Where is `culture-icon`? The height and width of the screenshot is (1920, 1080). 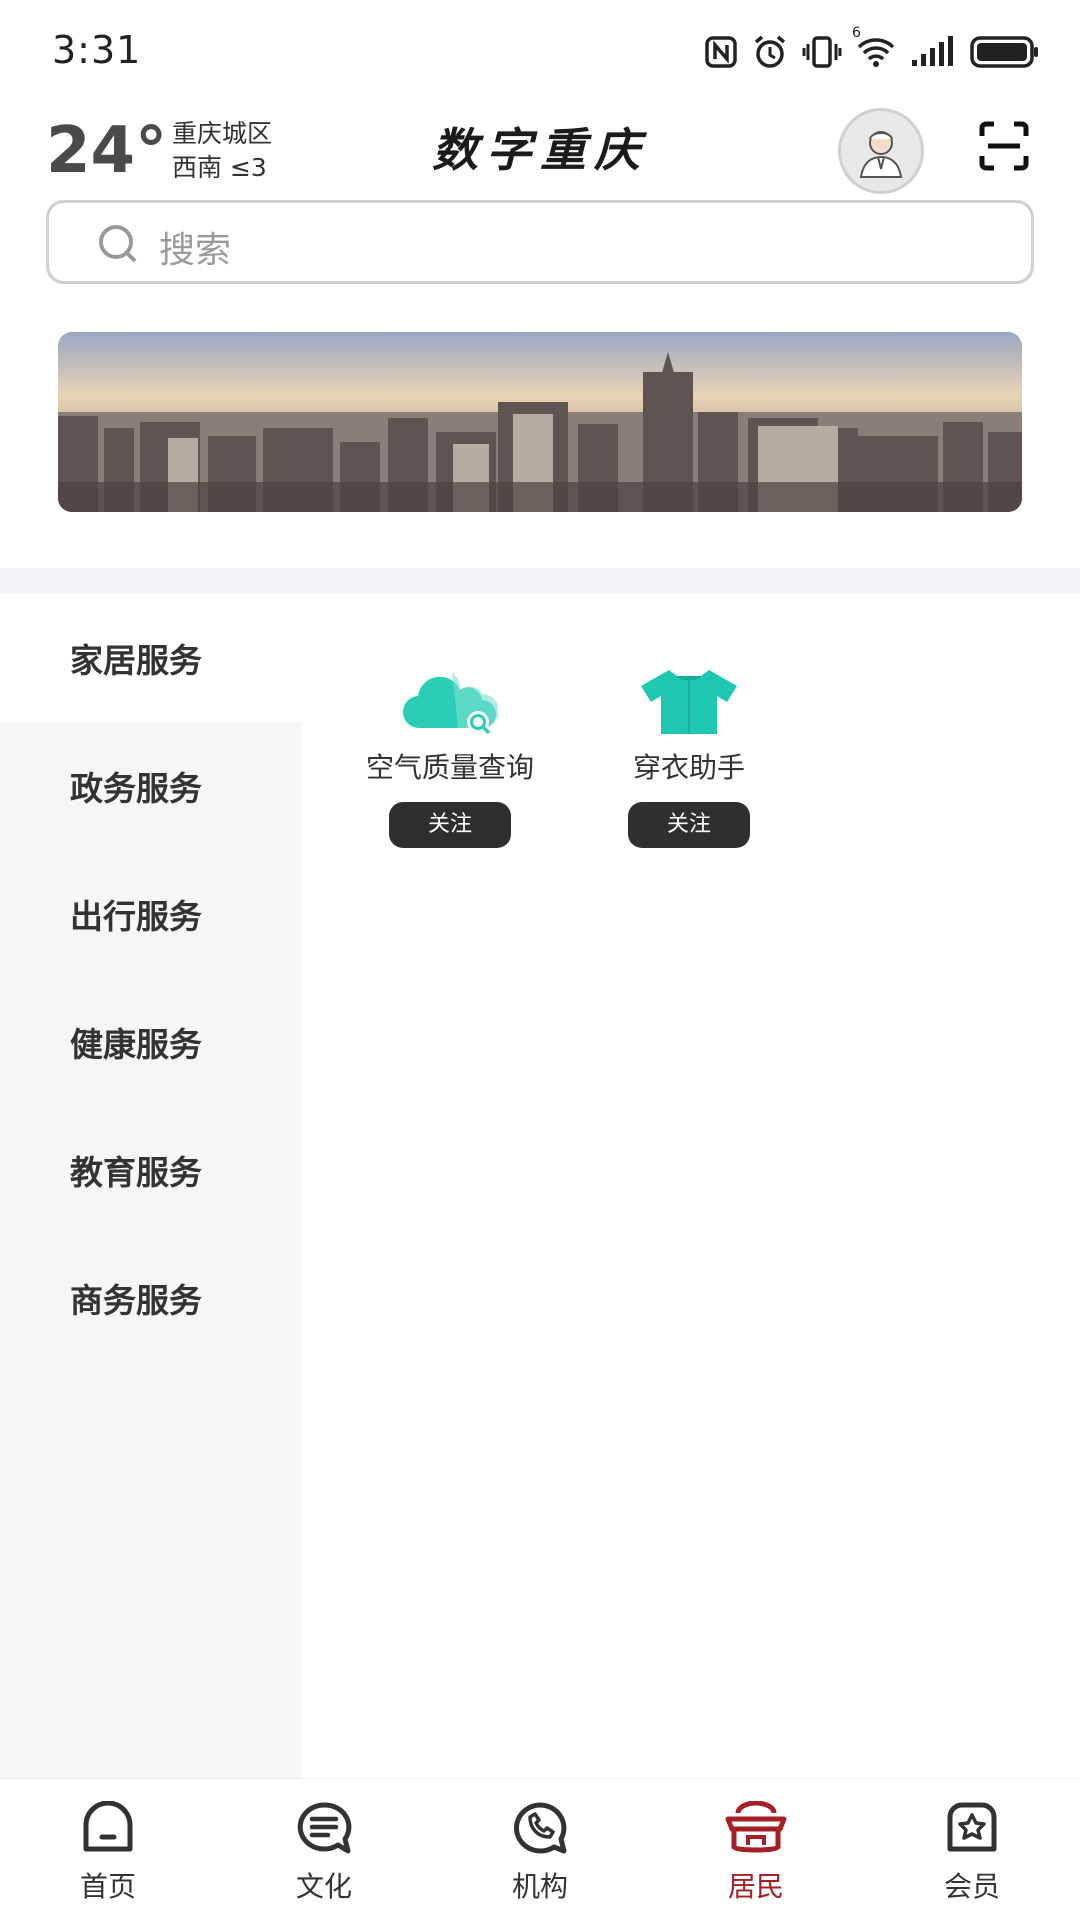 culture-icon is located at coordinates (324, 1828).